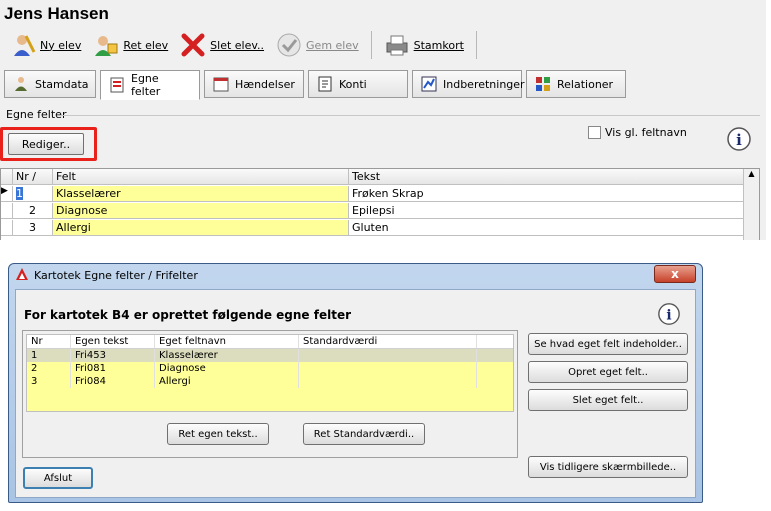 This screenshot has height=511, width=771. What do you see at coordinates (49, 341) in the screenshot?
I see `list-header-nr: Nr` at bounding box center [49, 341].